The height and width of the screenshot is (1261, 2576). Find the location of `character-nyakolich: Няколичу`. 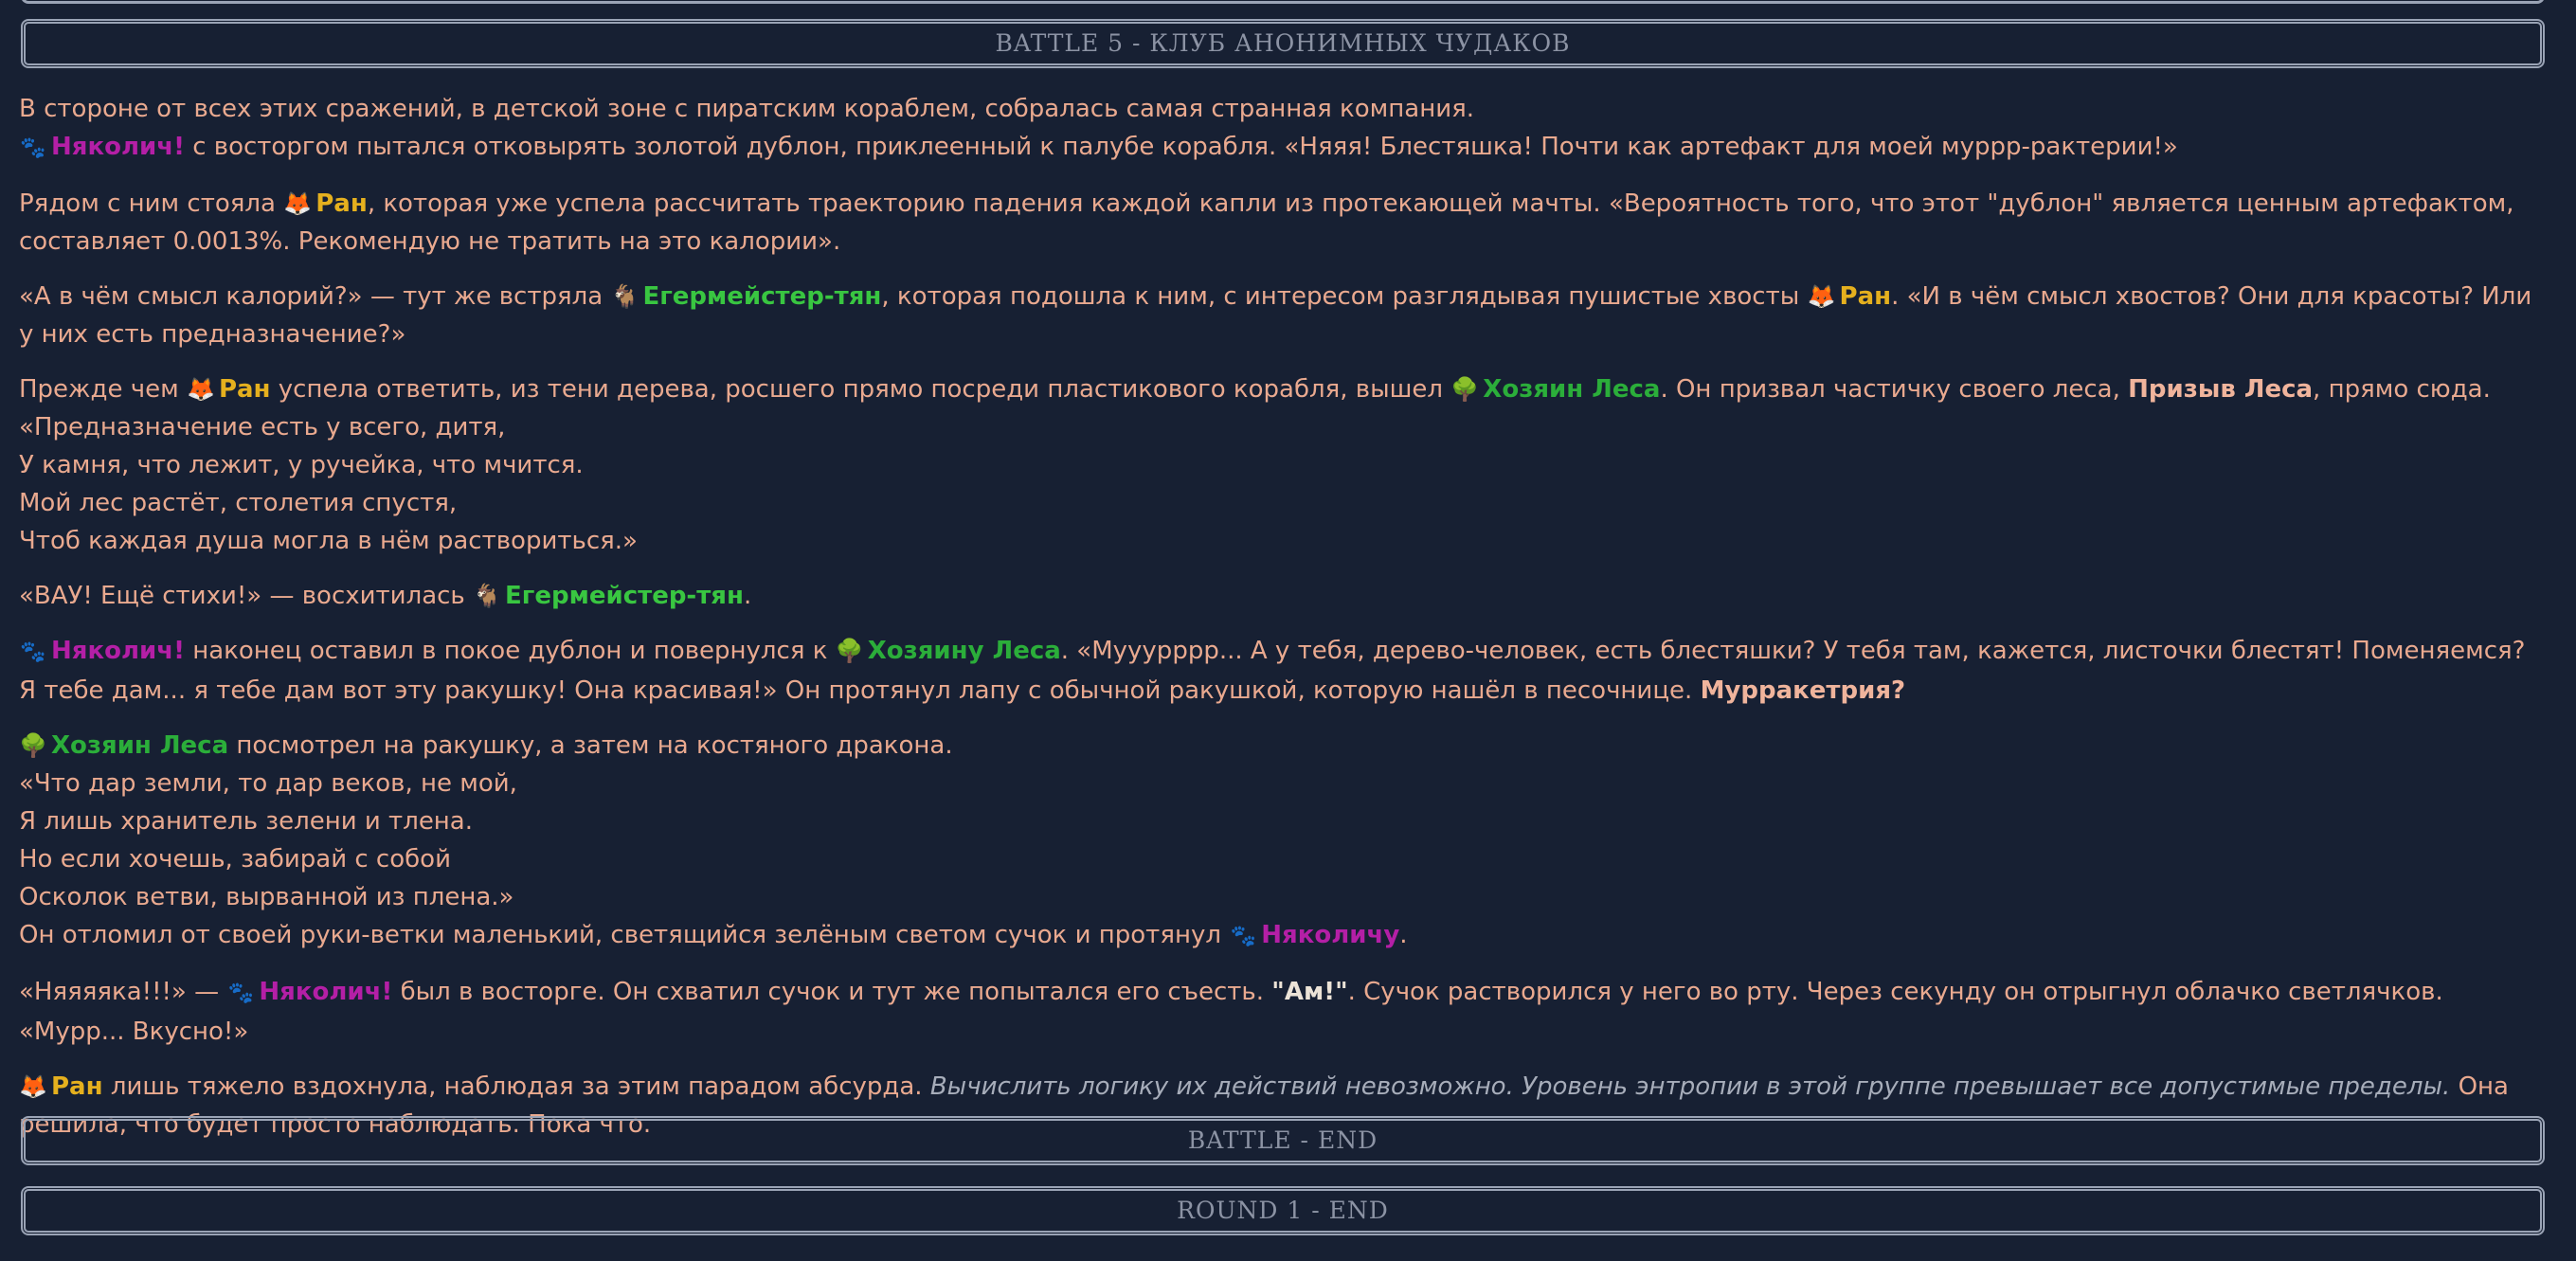

character-nyakolich: Няколичу is located at coordinates (1330, 935).